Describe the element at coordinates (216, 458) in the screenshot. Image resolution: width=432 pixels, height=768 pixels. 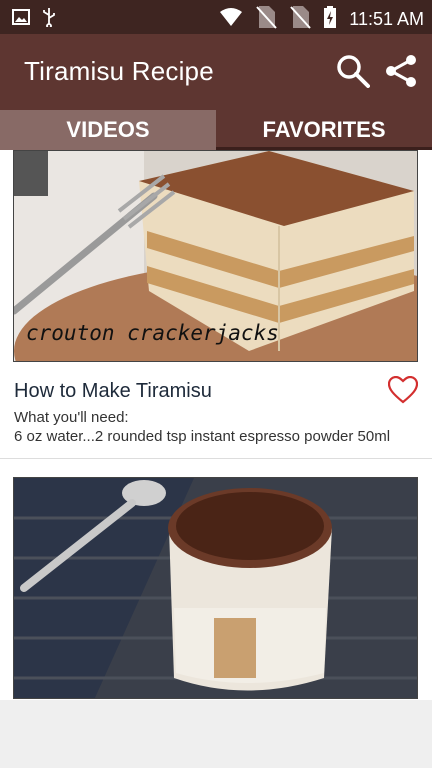
I see `divider` at that location.